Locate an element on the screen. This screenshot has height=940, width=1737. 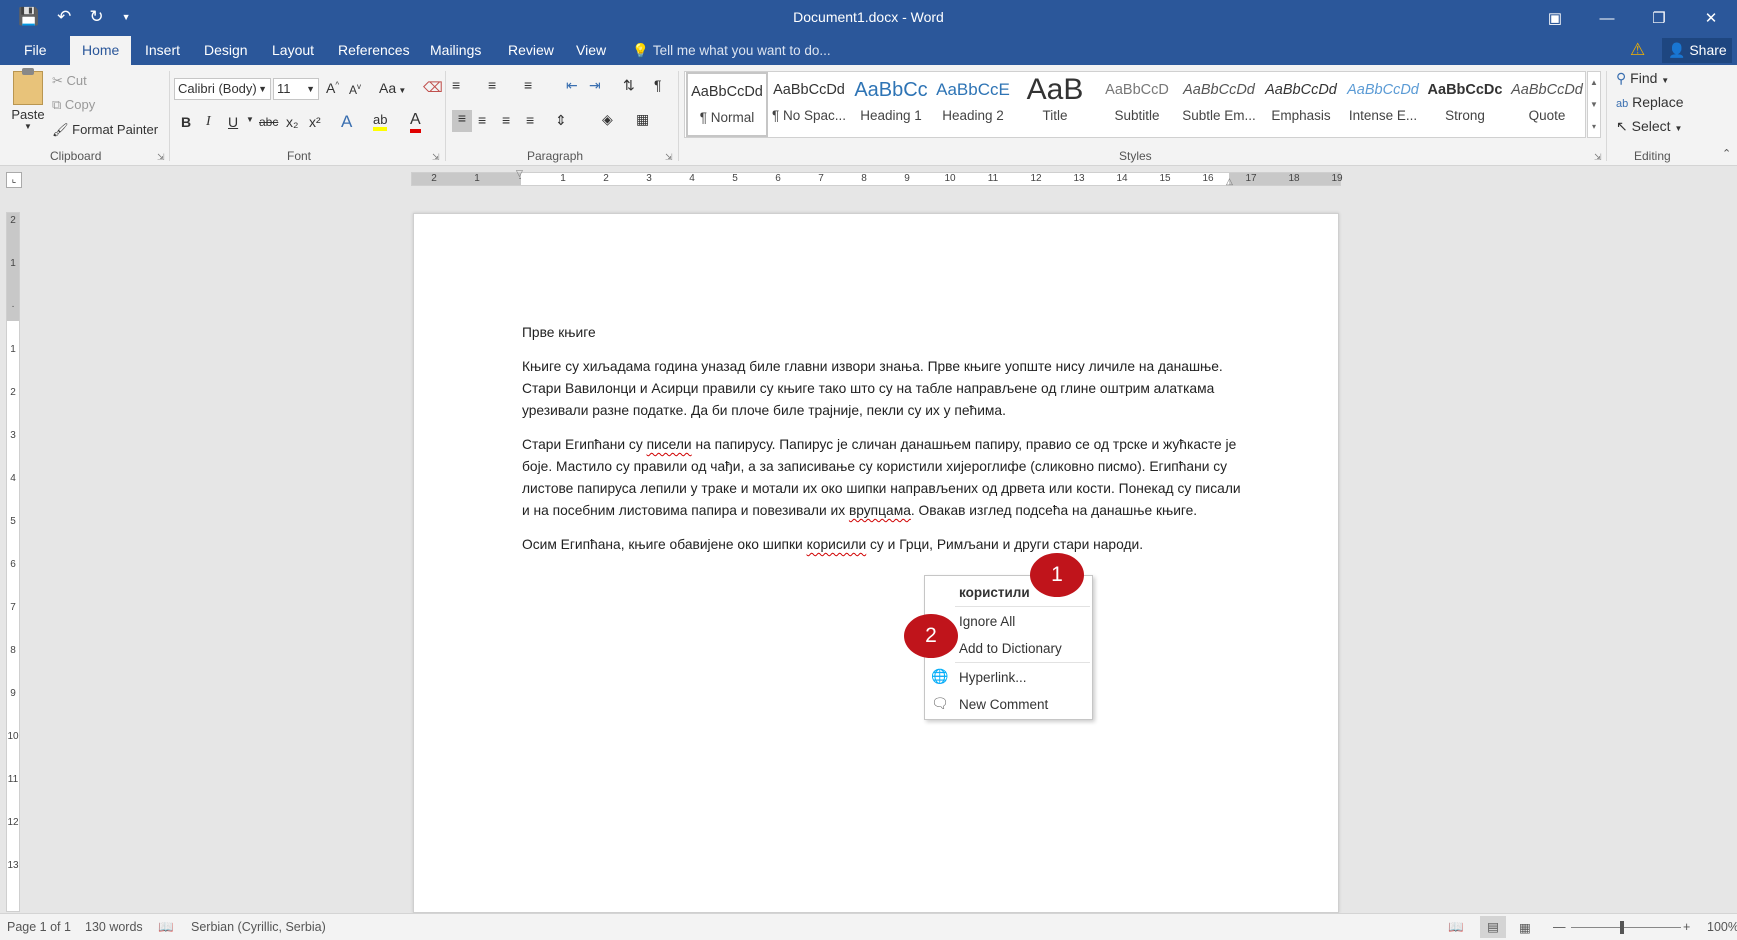
line-spacing-icon: ⇕ is located at coordinates (561, 120).